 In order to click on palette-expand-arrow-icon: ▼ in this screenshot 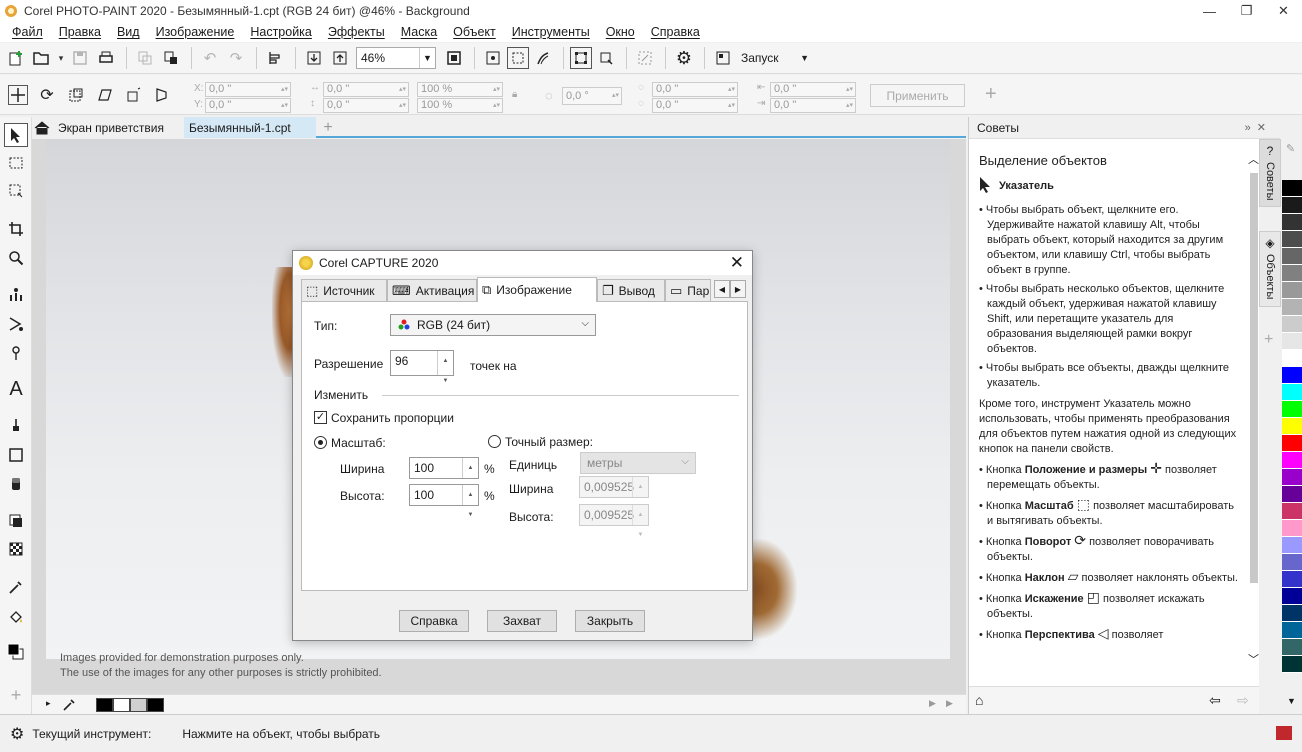, I will do `click(1291, 701)`.